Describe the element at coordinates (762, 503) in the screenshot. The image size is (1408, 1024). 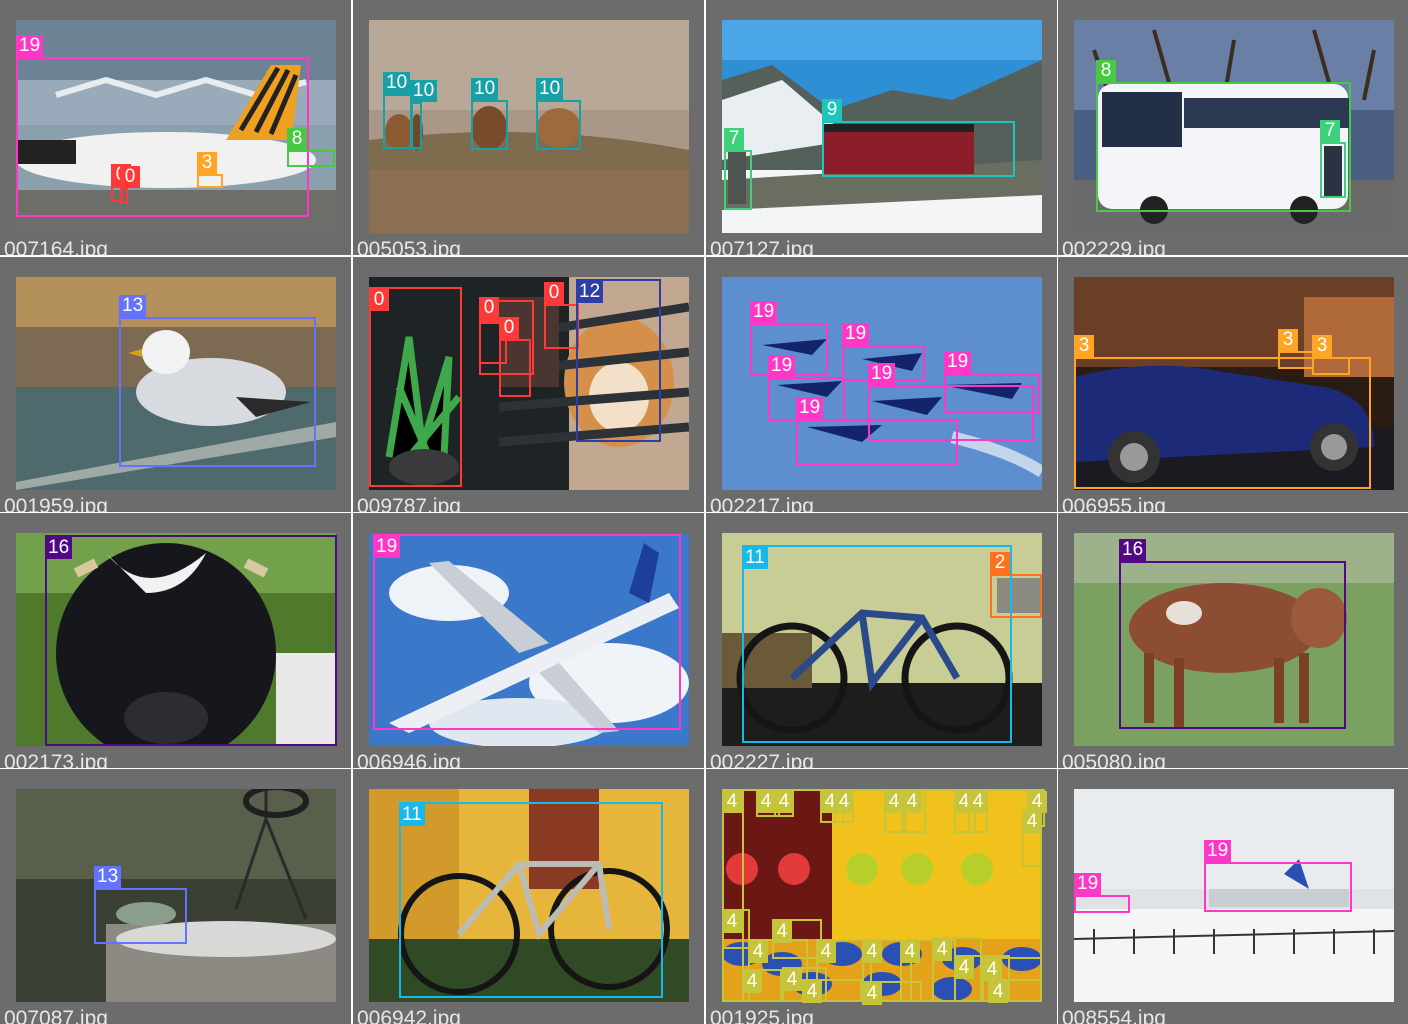
I see `filename-label: 002217.jpg` at that location.